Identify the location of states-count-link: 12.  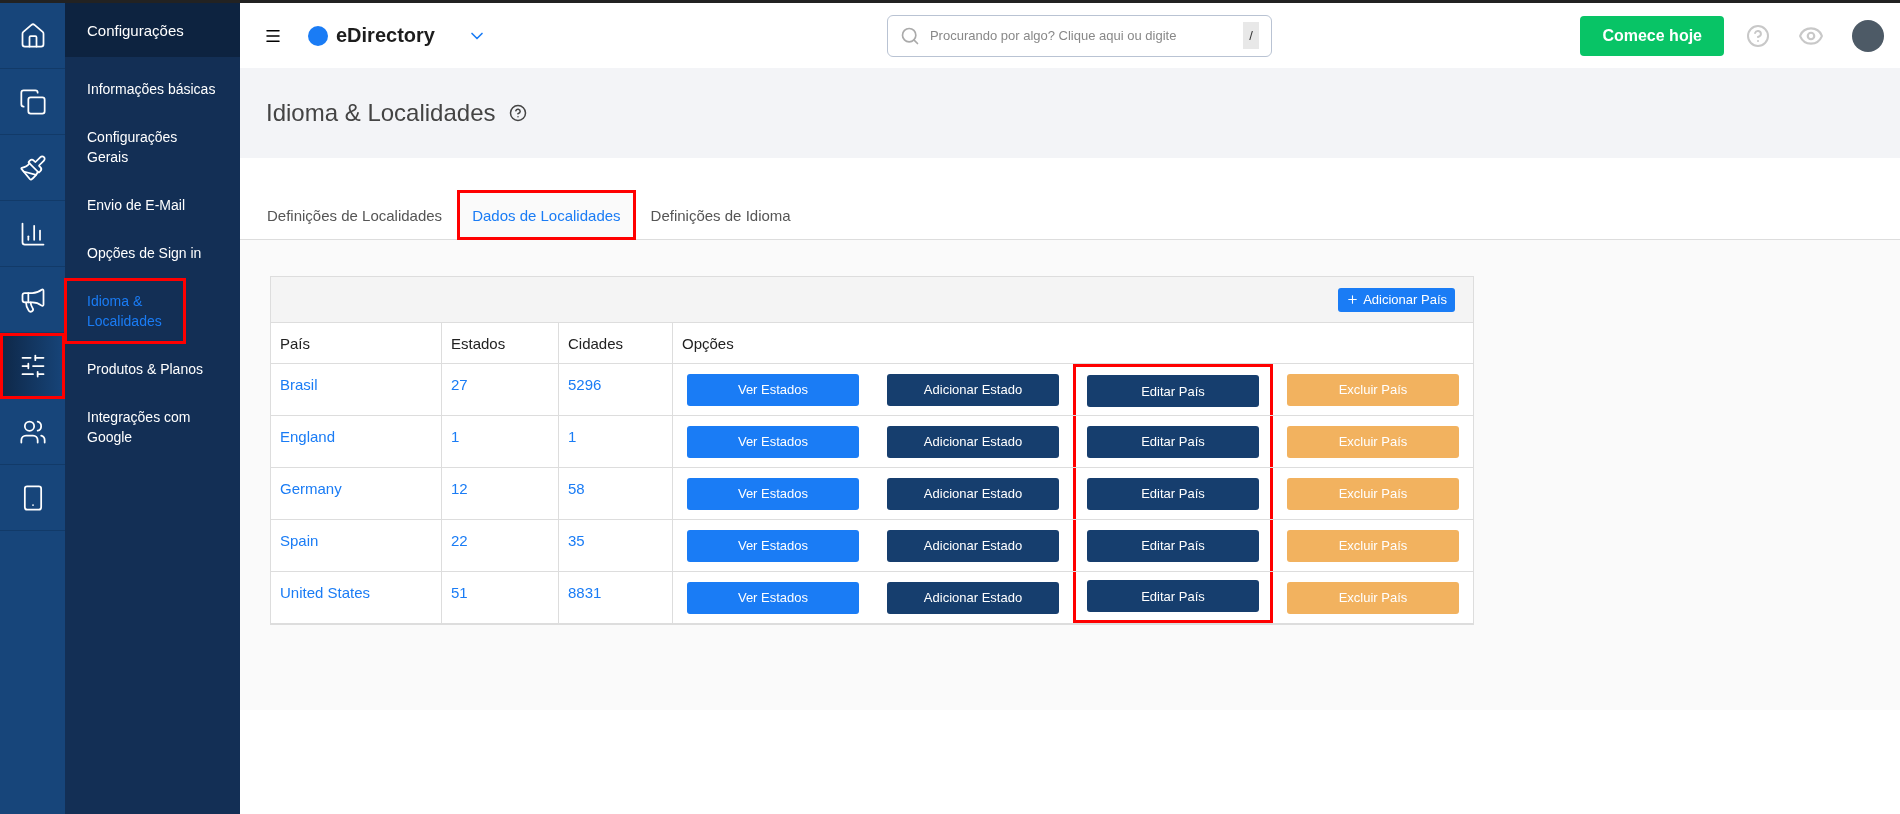
(500, 494).